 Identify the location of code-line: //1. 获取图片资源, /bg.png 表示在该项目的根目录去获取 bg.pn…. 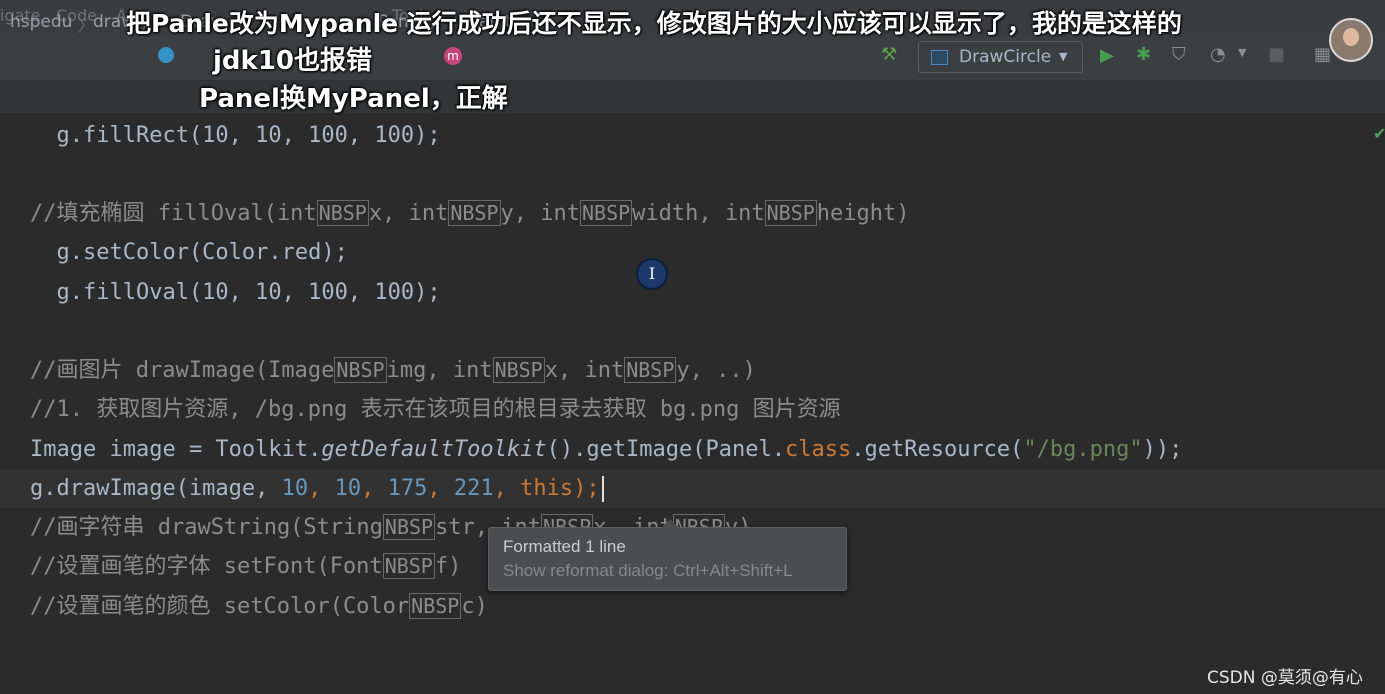
(435, 409).